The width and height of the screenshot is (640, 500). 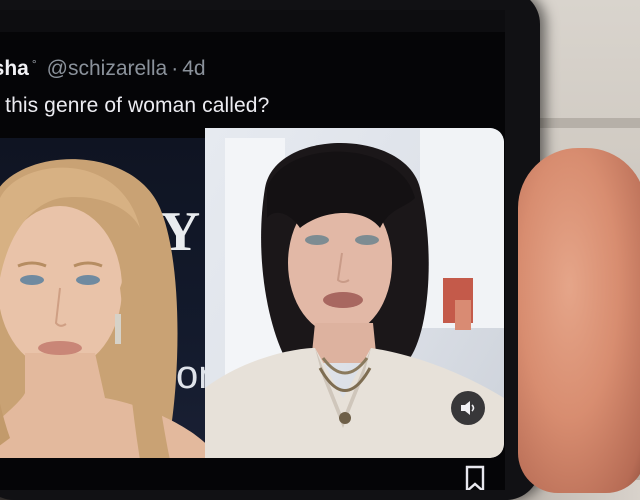 I want to click on badge-icon: °, so click(x=34, y=64).